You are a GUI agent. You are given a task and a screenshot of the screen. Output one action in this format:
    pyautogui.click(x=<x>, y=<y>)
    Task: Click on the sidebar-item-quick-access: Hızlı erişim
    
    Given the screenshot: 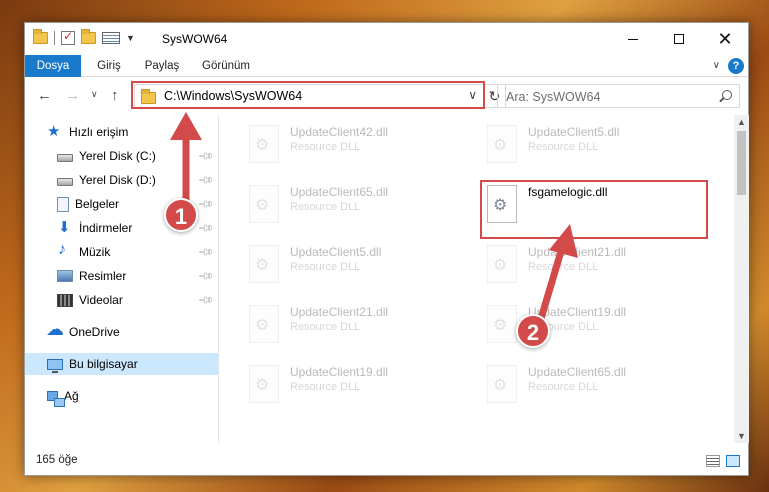 What is the action you would take?
    pyautogui.click(x=121, y=132)
    